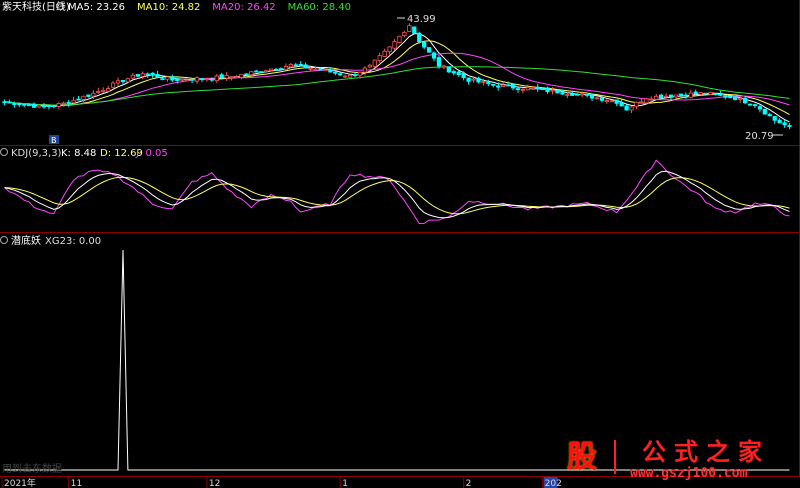  What do you see at coordinates (36, 6) in the screenshot?
I see `chart-title: 紫天科技(日线)` at bounding box center [36, 6].